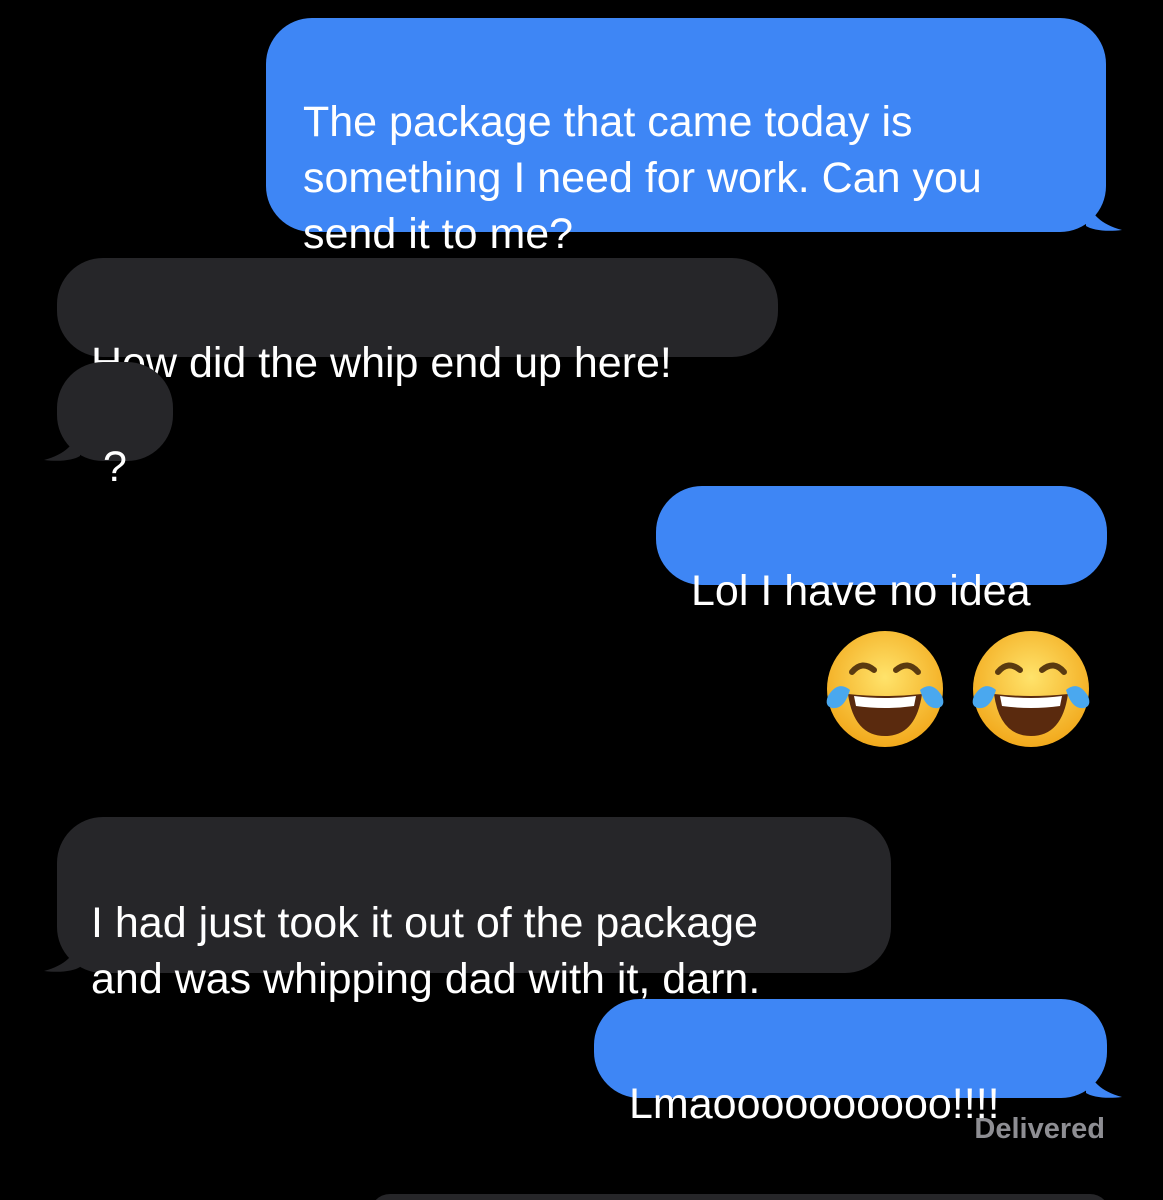  I want to click on delivered-status: Delivered, so click(1039, 1129).